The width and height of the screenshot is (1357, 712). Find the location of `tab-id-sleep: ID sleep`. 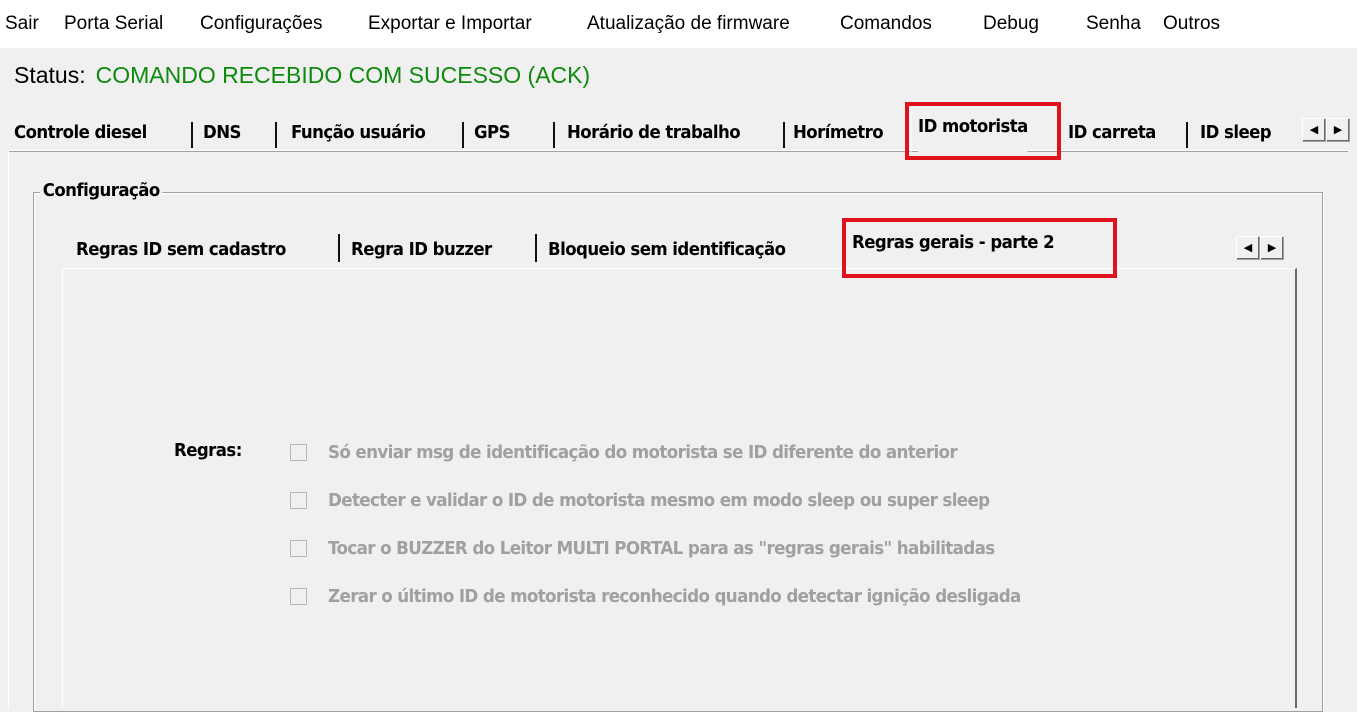

tab-id-sleep: ID sleep is located at coordinates (1236, 133).